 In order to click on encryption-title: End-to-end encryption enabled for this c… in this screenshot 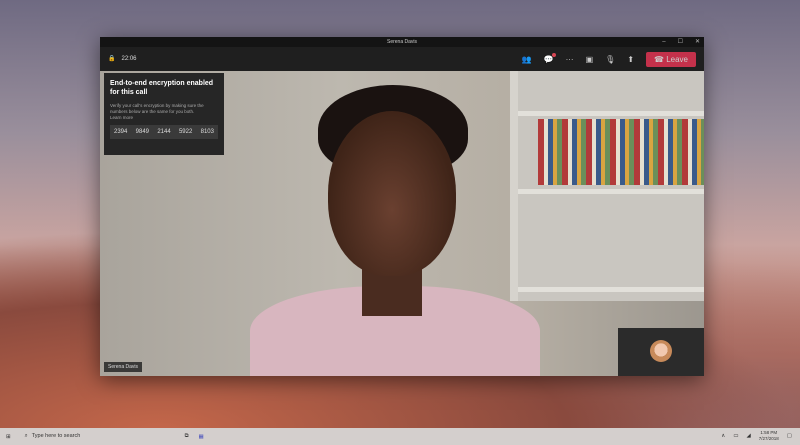, I will do `click(162, 88)`.